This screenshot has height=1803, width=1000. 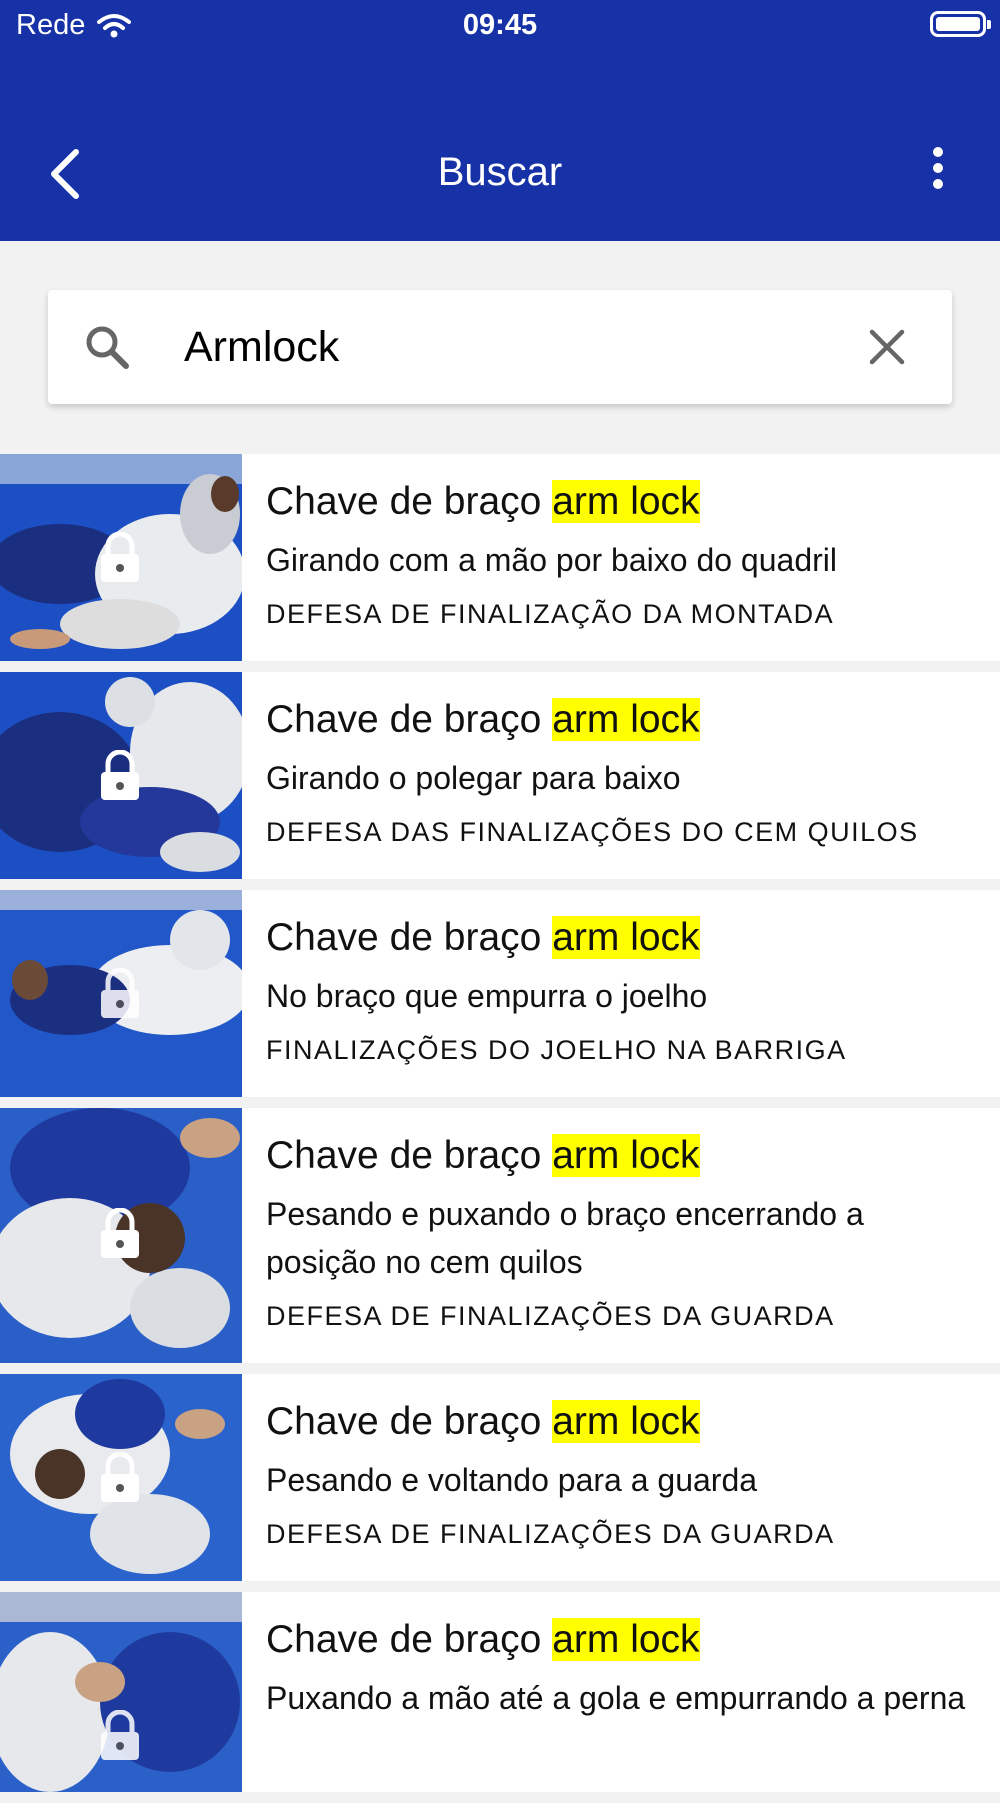 I want to click on page-title: Buscar, so click(x=500, y=172).